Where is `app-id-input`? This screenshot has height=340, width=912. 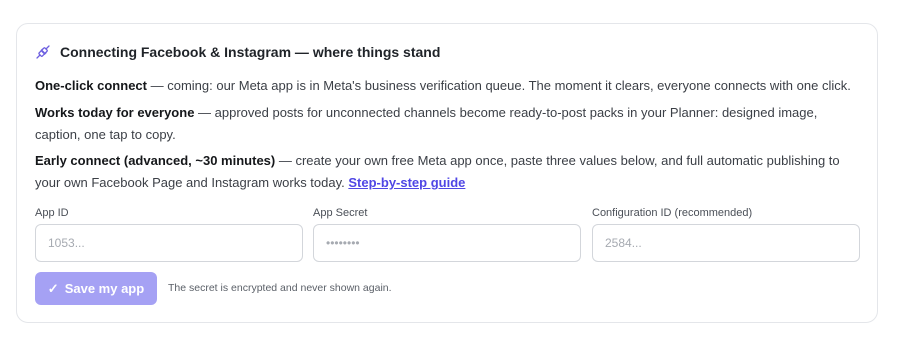 app-id-input is located at coordinates (169, 243).